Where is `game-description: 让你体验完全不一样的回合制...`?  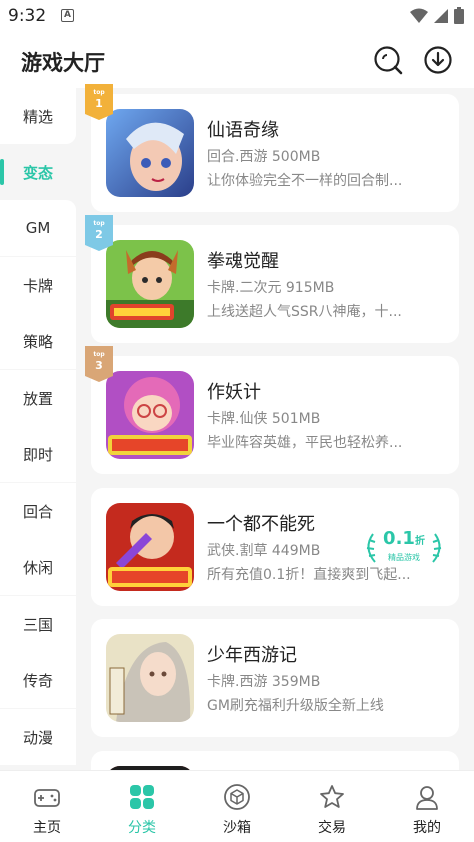 game-description: 让你体验完全不一样的回合制... is located at coordinates (305, 181).